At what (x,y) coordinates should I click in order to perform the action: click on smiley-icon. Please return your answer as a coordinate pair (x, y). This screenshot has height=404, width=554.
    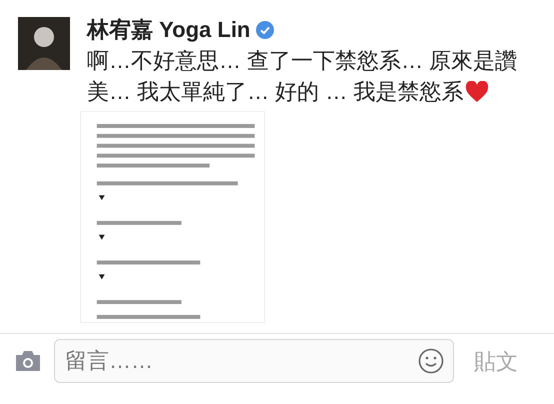
    Looking at the image, I should click on (431, 361).